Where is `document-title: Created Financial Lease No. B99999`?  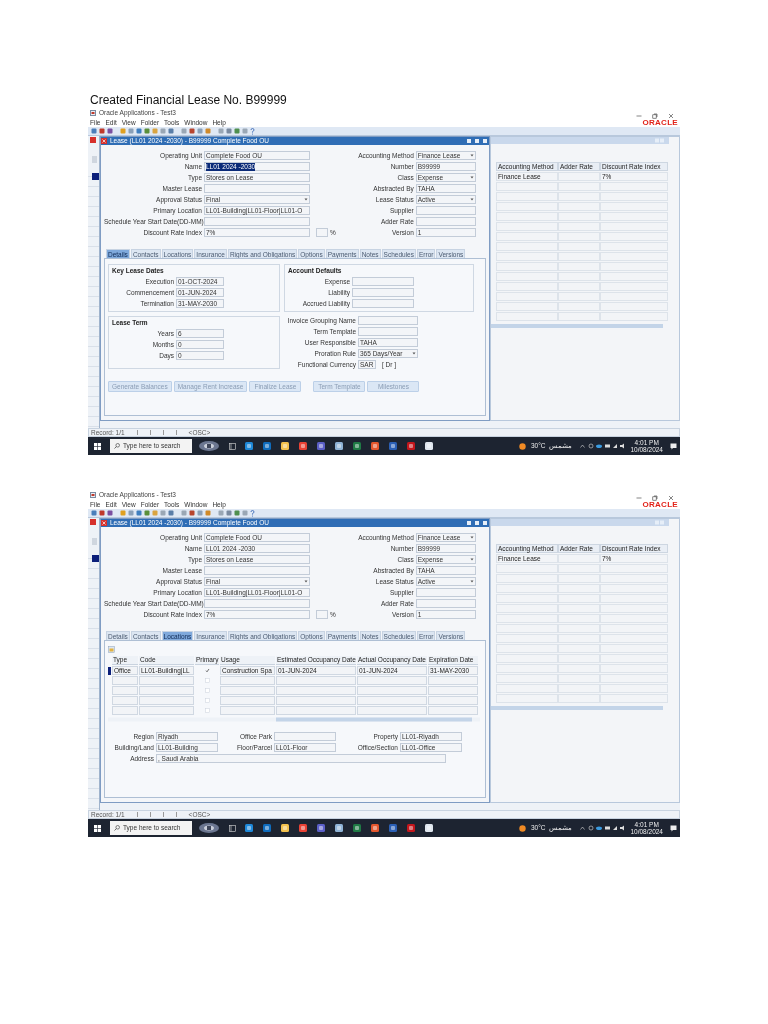 document-title: Created Financial Lease No. B99999 is located at coordinates (189, 100).